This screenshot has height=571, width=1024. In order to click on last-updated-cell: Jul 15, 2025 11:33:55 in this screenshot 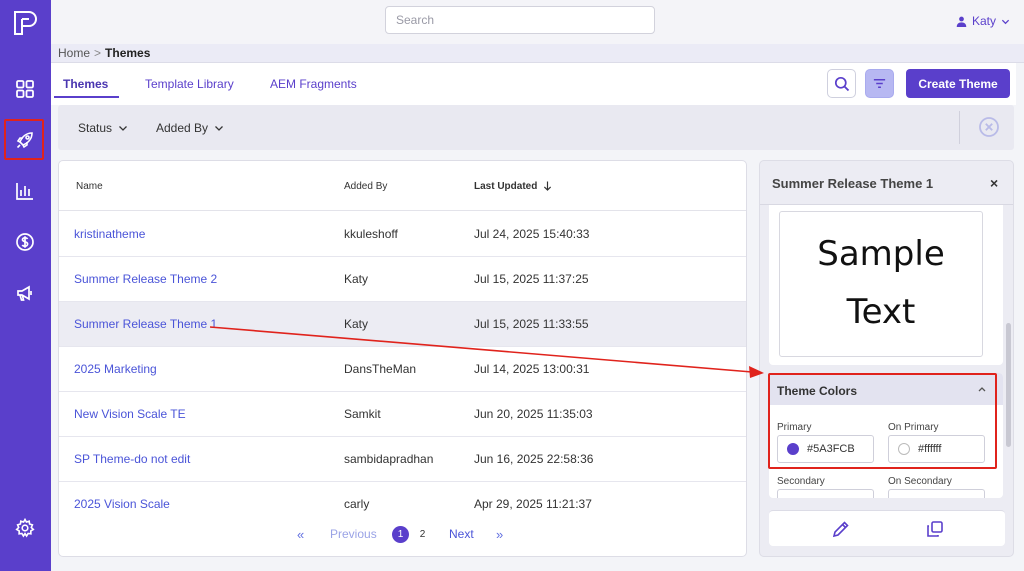, I will do `click(531, 324)`.